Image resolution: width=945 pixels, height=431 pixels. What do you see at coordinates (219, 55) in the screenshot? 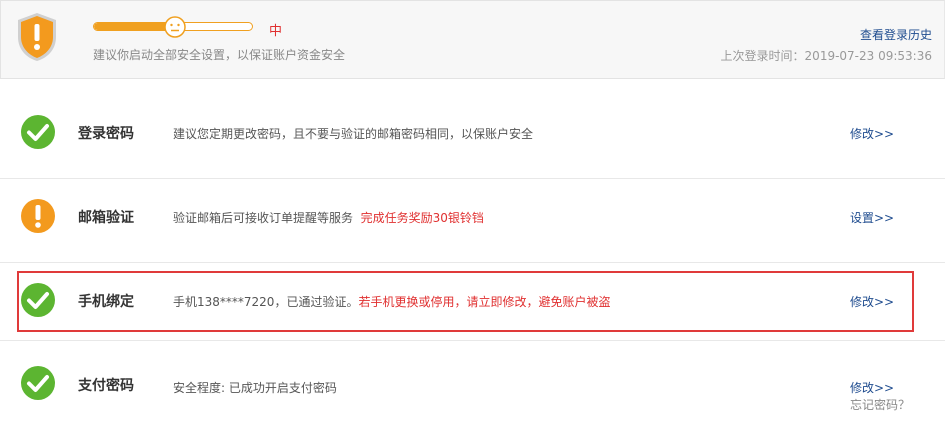
I see `security-tip: 建议你启动全部安全设置，以保证账户资金安全` at bounding box center [219, 55].